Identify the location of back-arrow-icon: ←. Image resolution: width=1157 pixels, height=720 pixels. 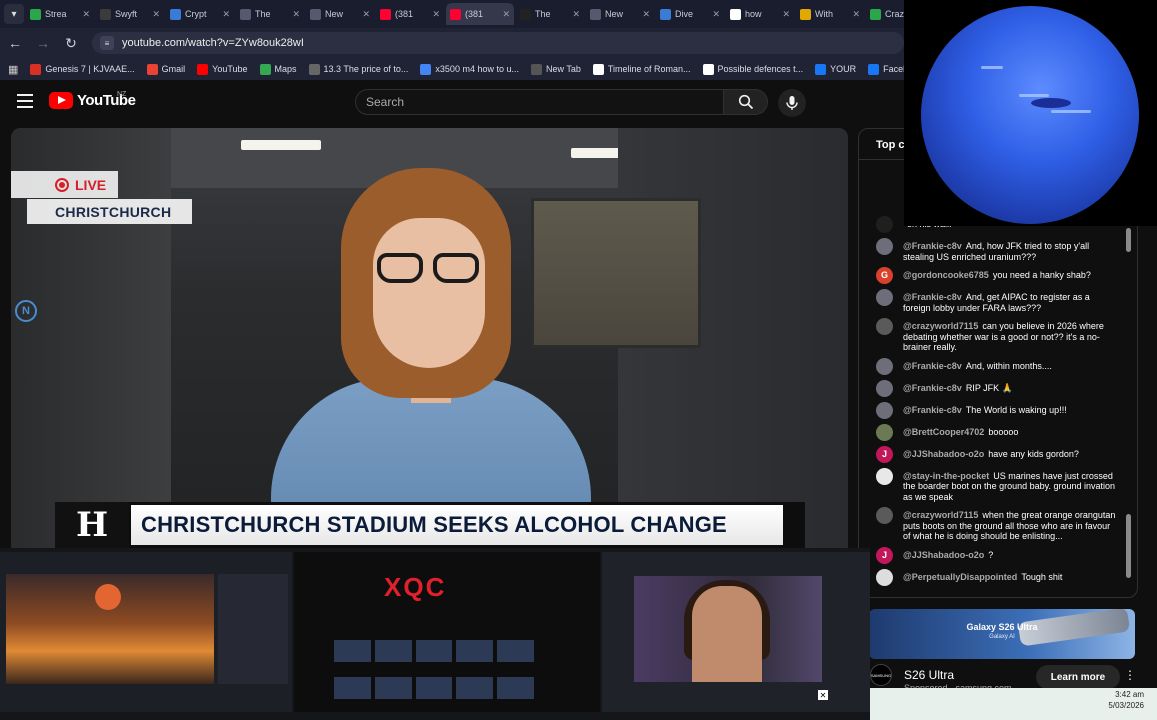
(15, 43).